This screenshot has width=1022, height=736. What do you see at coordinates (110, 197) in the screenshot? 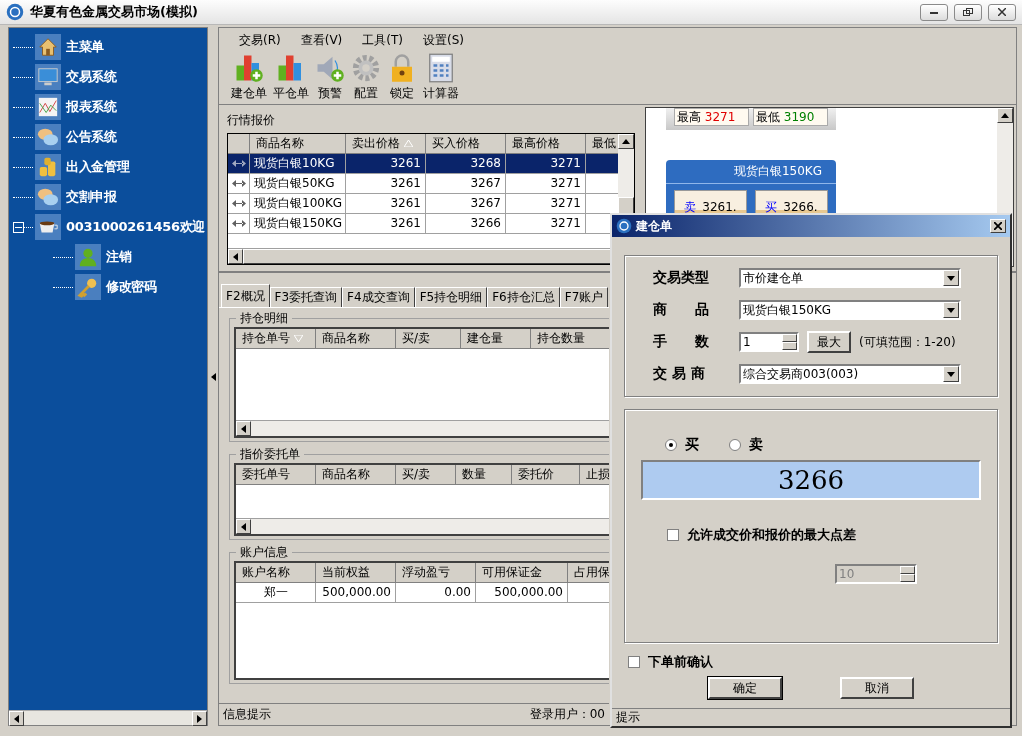
I see `tree-item: 交割申报` at bounding box center [110, 197].